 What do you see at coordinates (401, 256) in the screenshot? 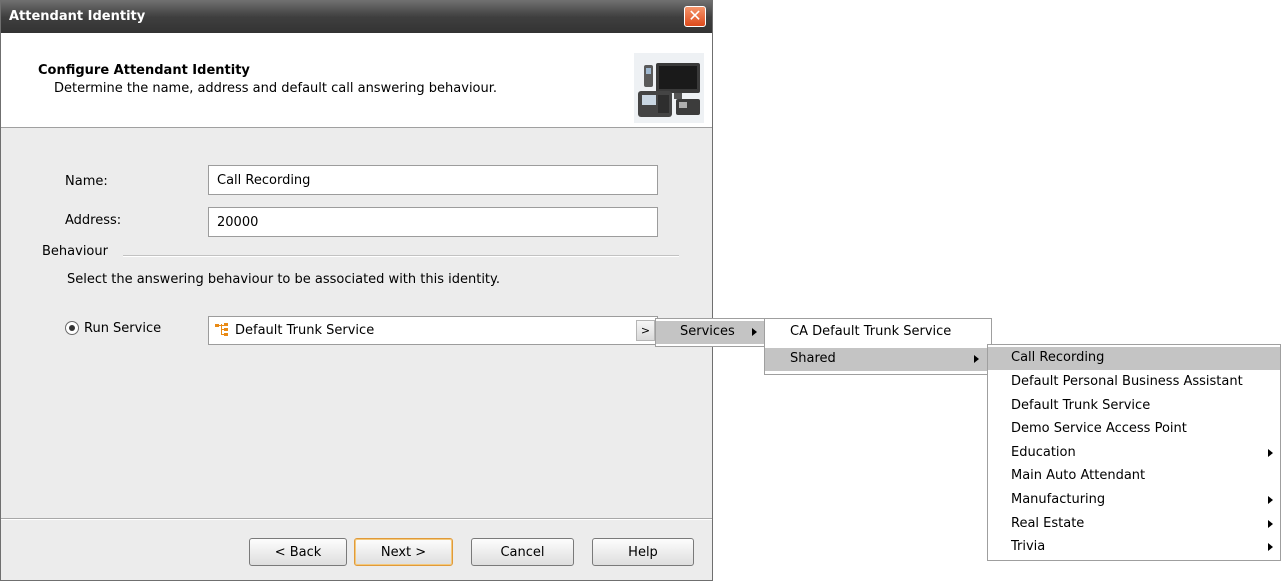
I see `behaviour-divider` at bounding box center [401, 256].